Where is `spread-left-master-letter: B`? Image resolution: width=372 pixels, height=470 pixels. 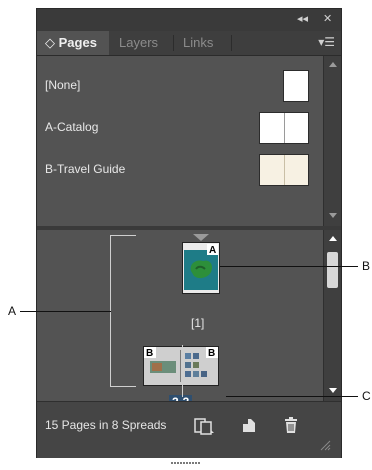 spread-left-master-letter: B is located at coordinates (149, 353).